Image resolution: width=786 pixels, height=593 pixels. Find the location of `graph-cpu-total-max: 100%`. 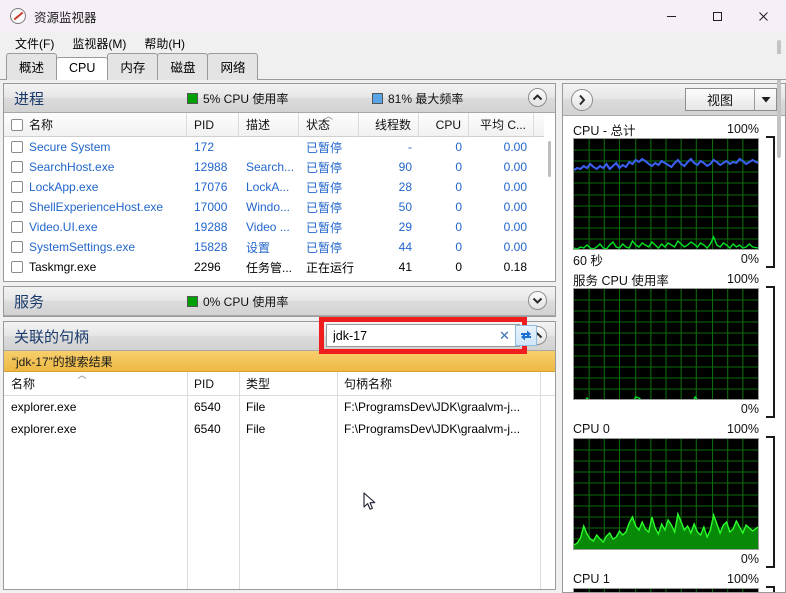

graph-cpu-total-max: 100% is located at coordinates (743, 129).